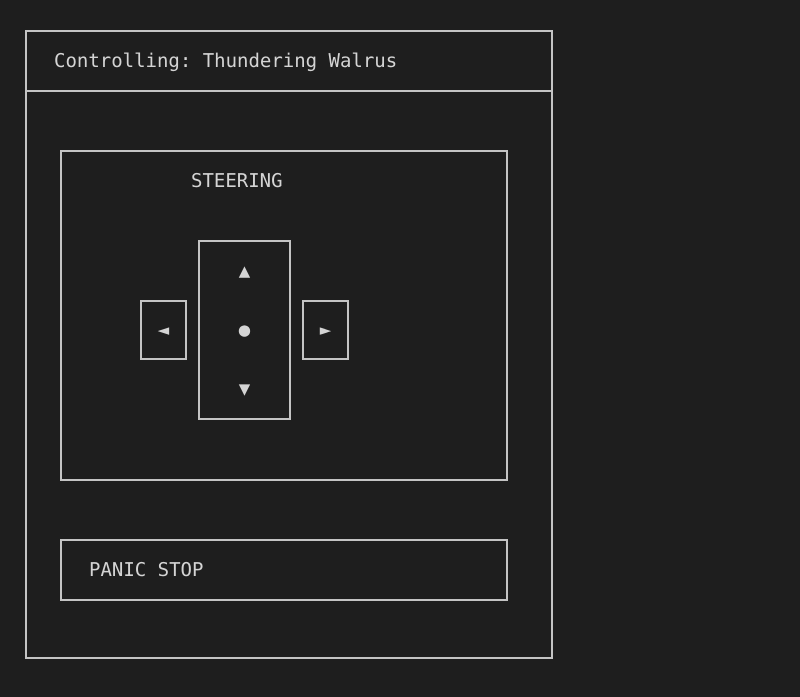 This screenshot has height=697, width=800. I want to click on steering-title: STEERING, so click(237, 181).